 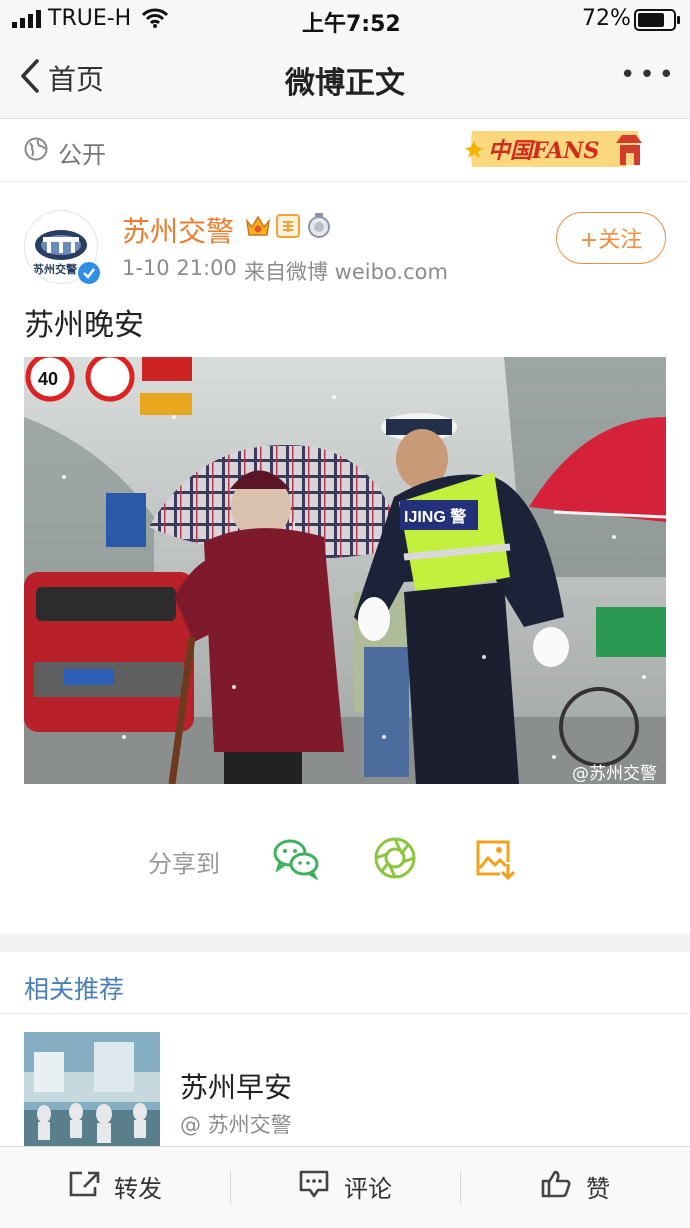 I want to click on china-fans-badge: 中国FANS, so click(x=554, y=149).